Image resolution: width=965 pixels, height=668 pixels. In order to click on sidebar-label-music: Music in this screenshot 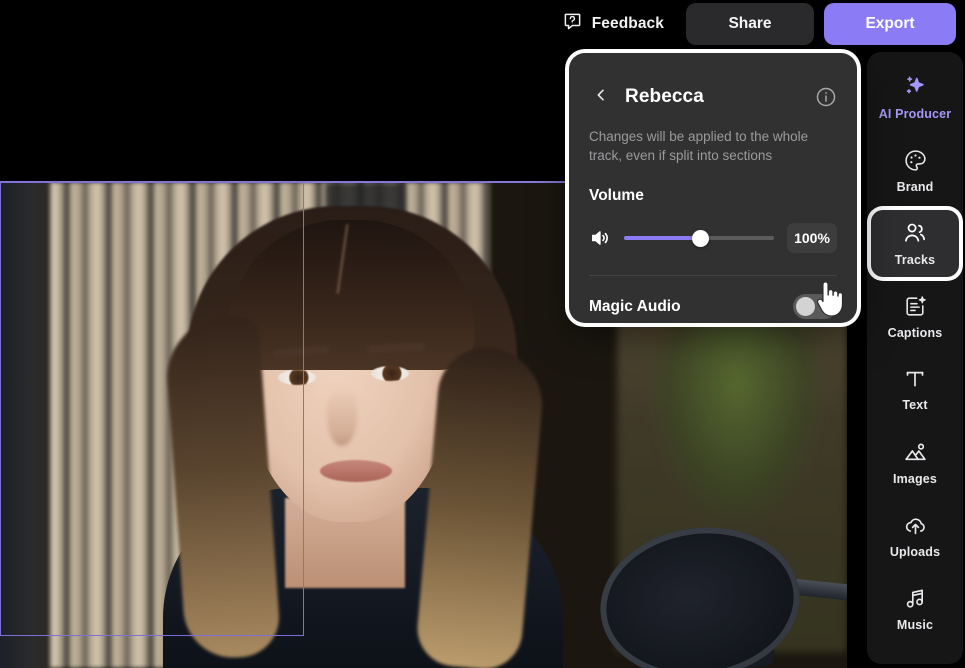, I will do `click(915, 624)`.